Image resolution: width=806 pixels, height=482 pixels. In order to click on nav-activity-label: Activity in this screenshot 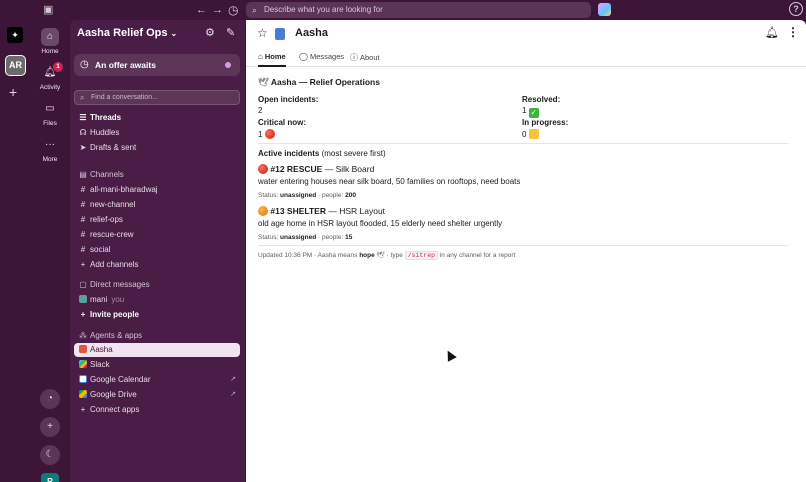, I will do `click(50, 87)`.